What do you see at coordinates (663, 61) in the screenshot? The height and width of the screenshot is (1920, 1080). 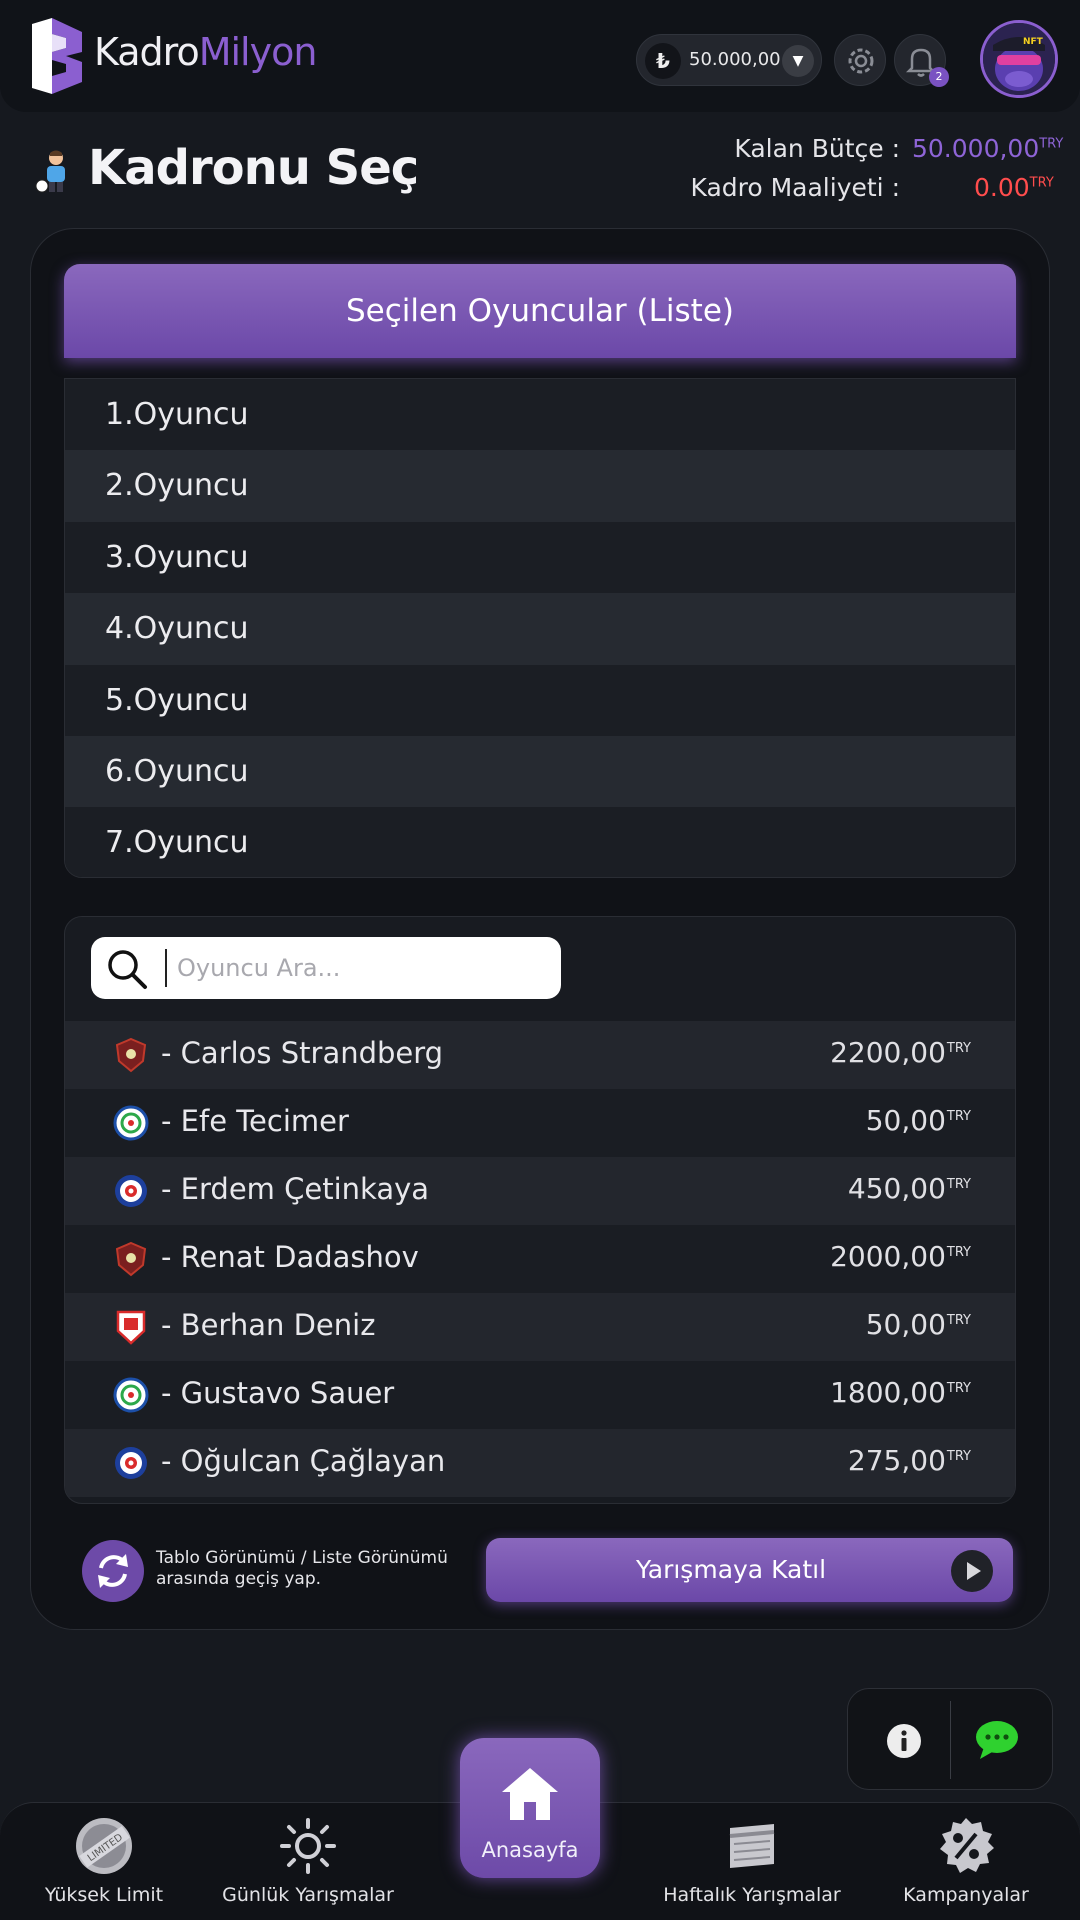 I see `lira-icon: ₺` at bounding box center [663, 61].